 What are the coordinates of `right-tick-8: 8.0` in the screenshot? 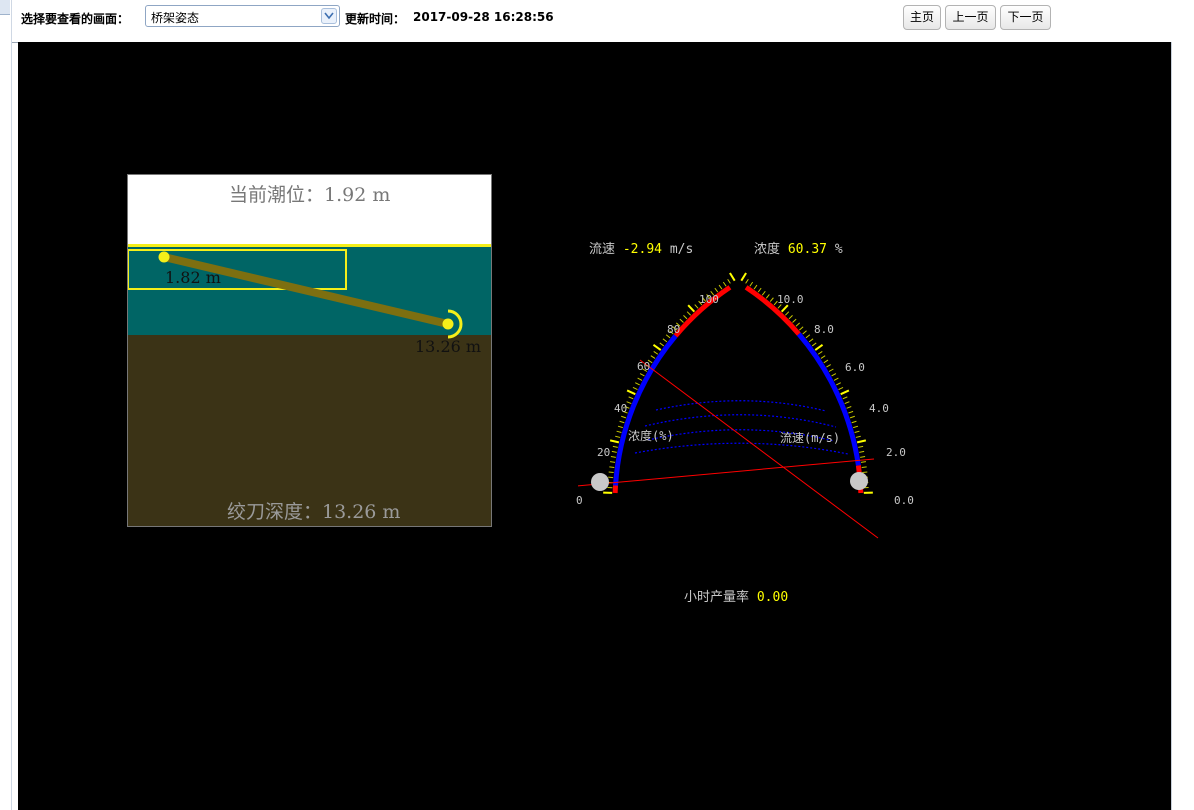 It's located at (824, 329).